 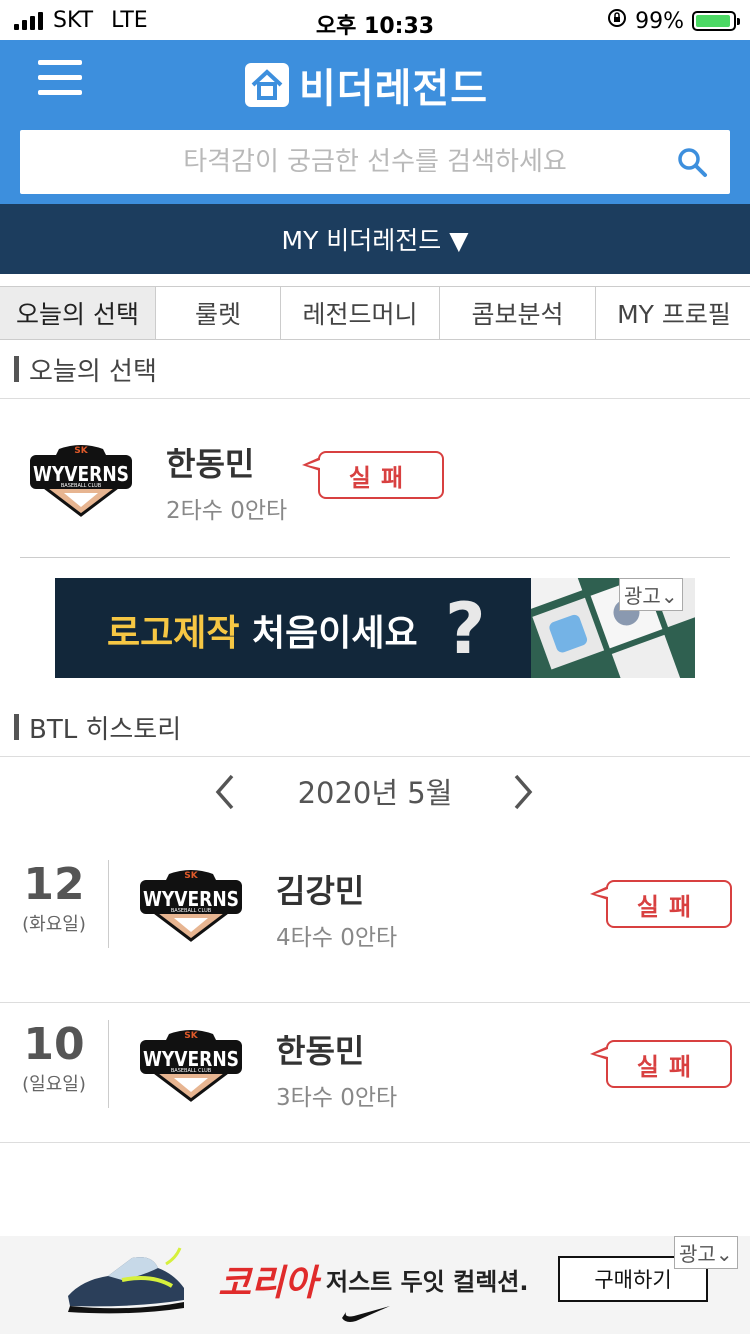 What do you see at coordinates (427, 1282) in the screenshot?
I see `ad-slogan: 저스트 두잇 컬렉션.` at bounding box center [427, 1282].